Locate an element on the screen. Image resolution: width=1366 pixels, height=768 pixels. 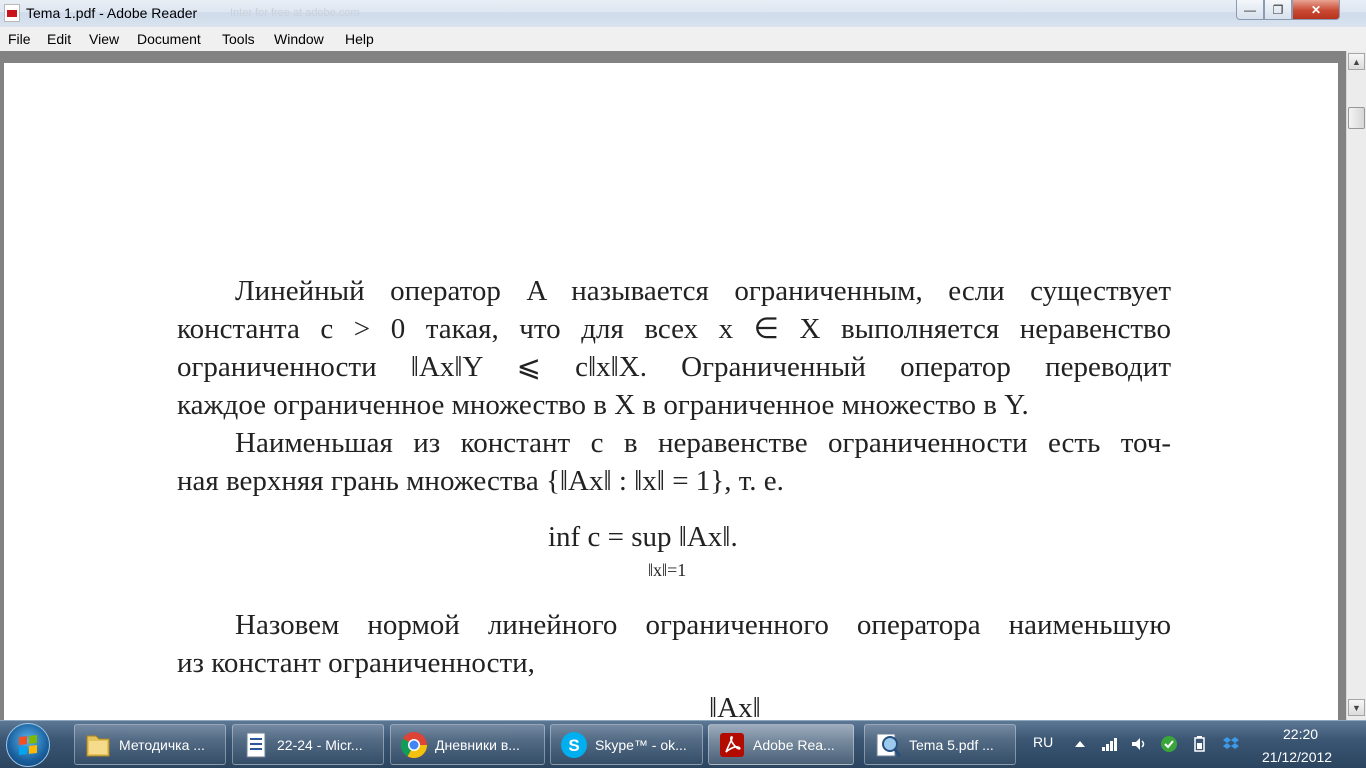
menu-view: View is located at coordinates (104, 39).